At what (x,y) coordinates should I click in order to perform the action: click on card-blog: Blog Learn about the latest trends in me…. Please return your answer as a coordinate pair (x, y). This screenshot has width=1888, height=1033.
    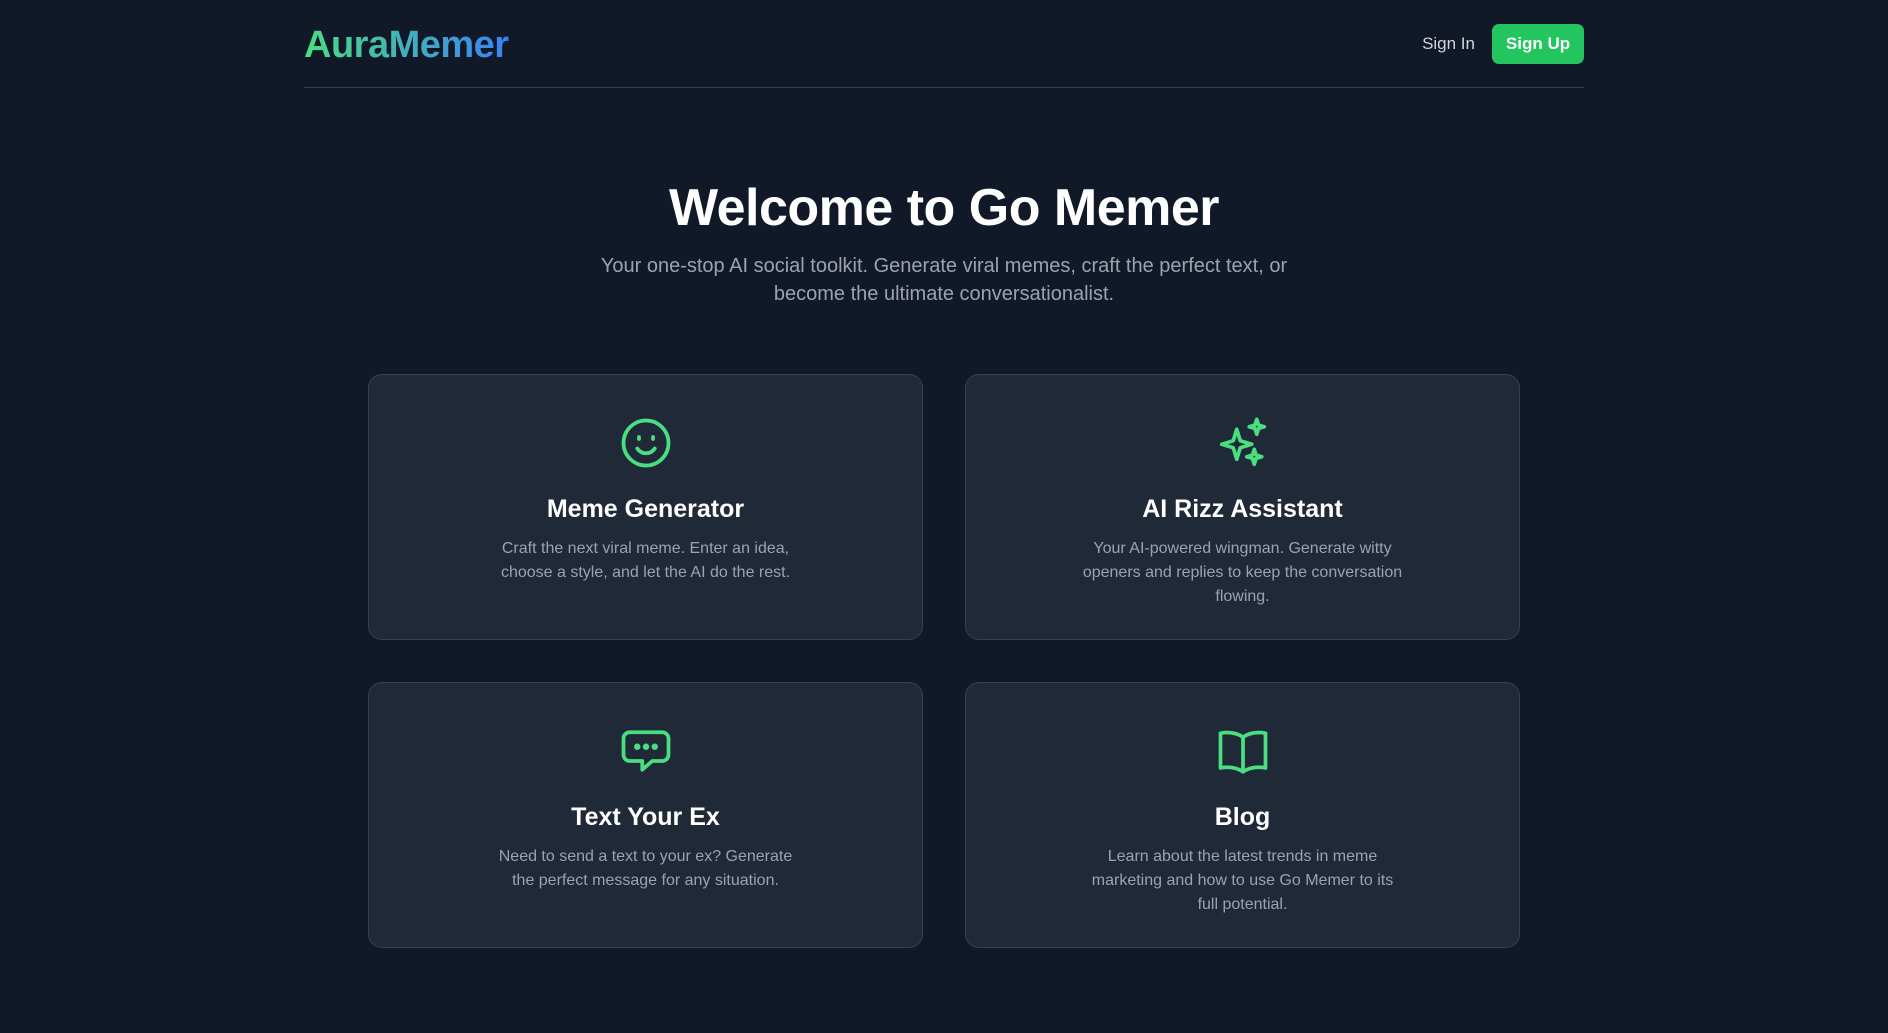
    Looking at the image, I should click on (1242, 815).